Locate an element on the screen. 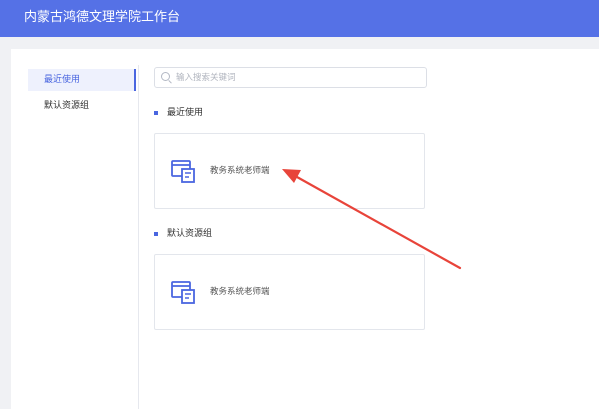 This screenshot has width=599, height=409. sidebar-item-default-group: 默认资源组 is located at coordinates (82, 106).